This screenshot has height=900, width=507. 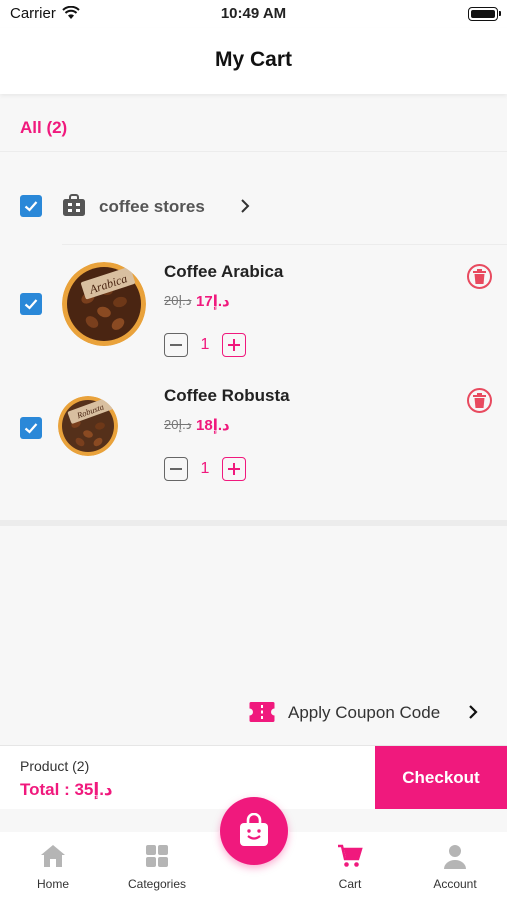 I want to click on all-filter-row: All (2), so click(x=253, y=124).